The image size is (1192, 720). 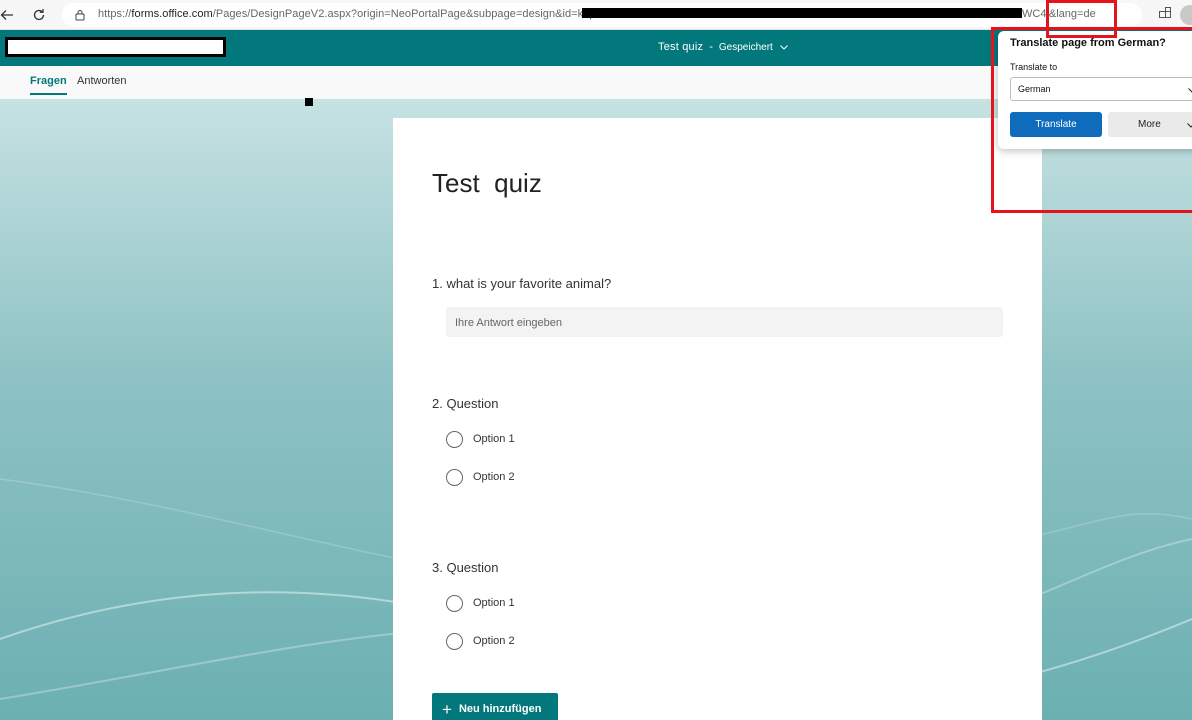 I want to click on extensions-icon, so click(x=1165, y=14).